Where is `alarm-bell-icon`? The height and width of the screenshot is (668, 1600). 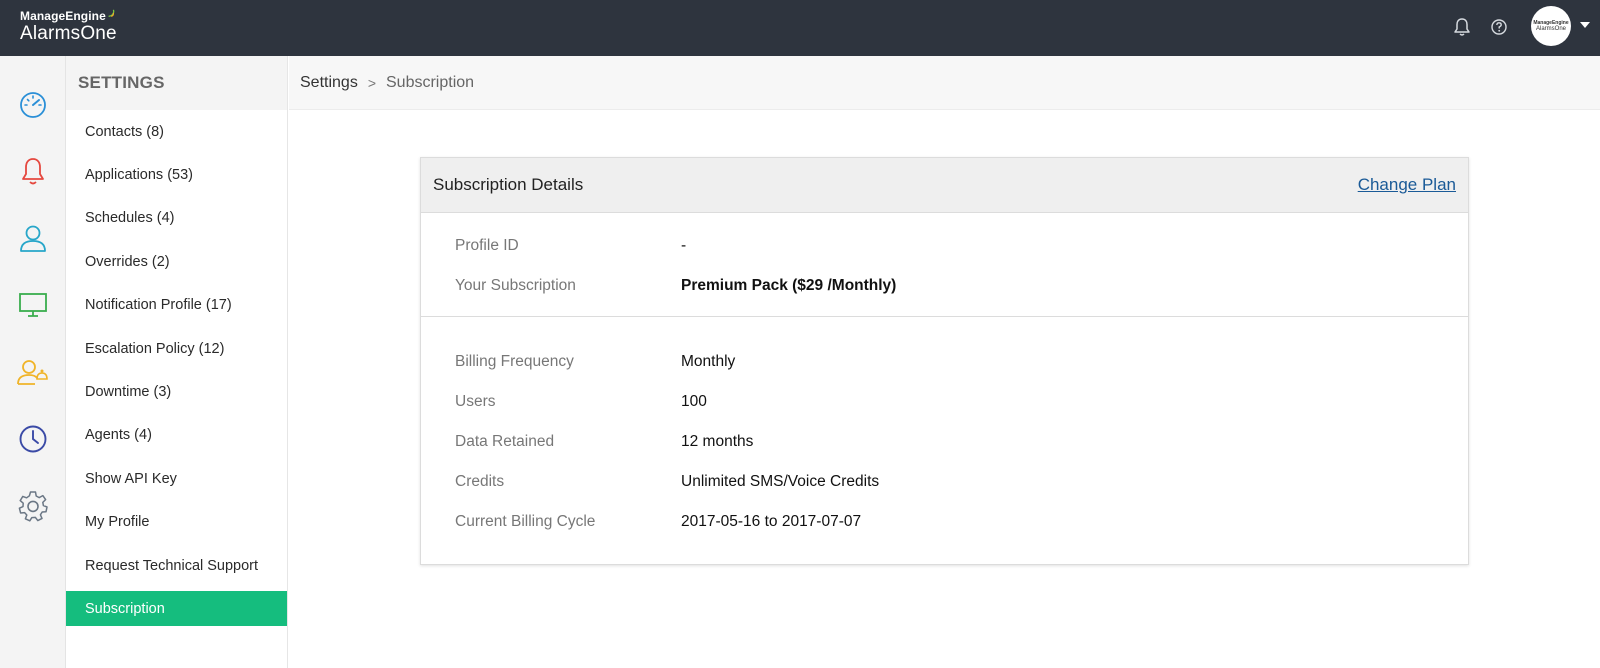
alarm-bell-icon is located at coordinates (33, 171).